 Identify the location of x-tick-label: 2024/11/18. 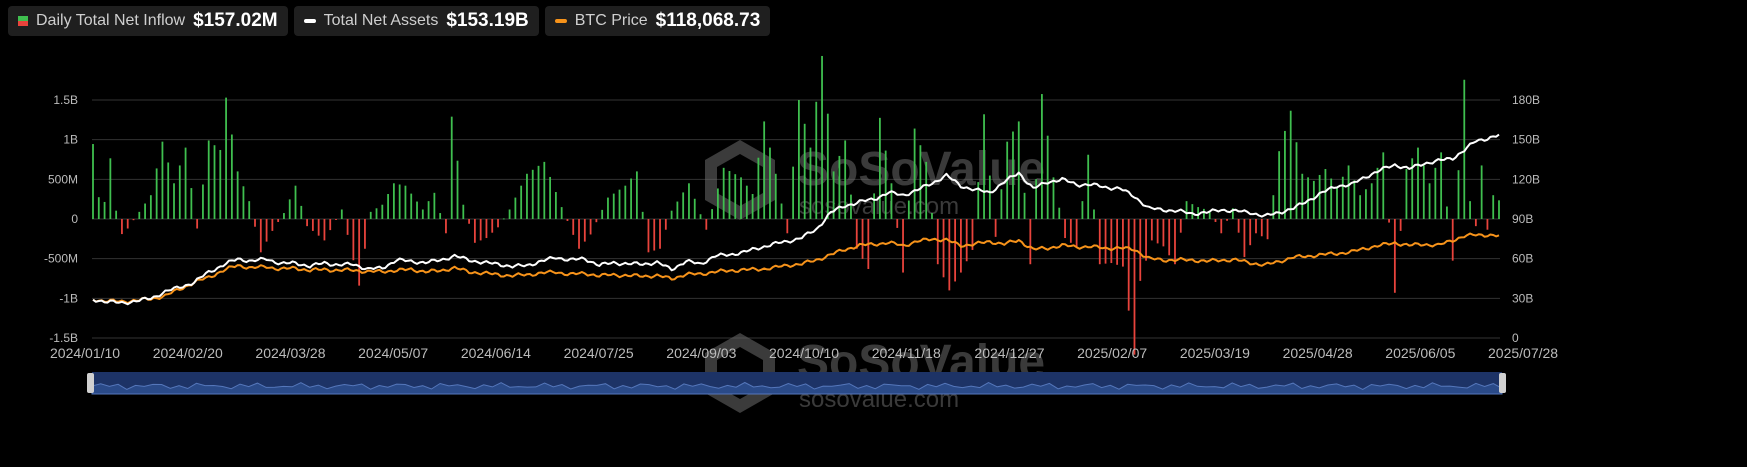
(906, 353).